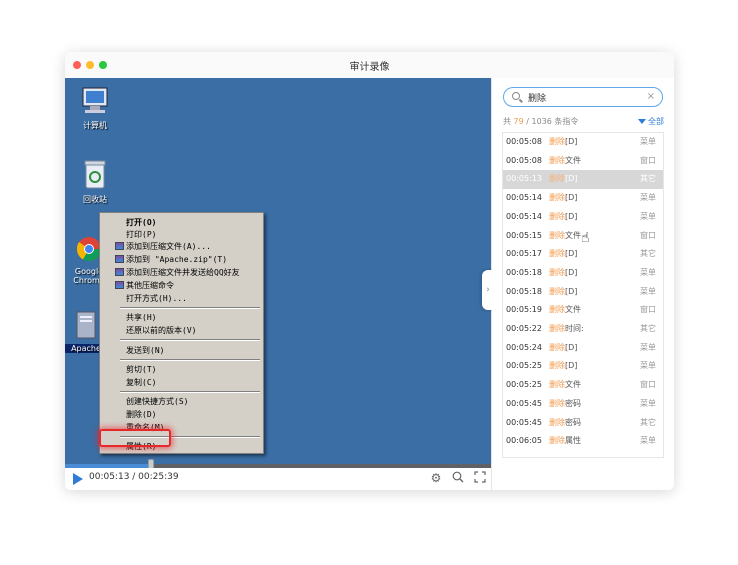  Describe the element at coordinates (565, 121) in the screenshot. I see `count-suffix: 条指令` at that location.